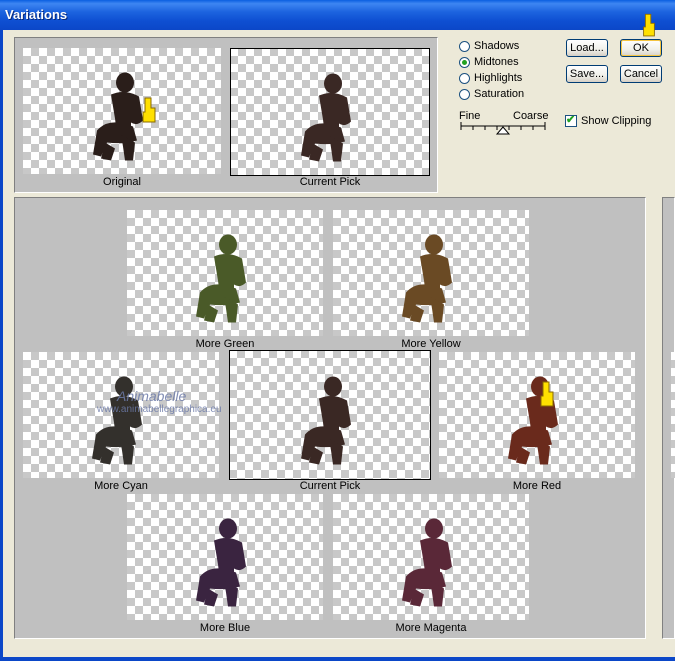 Image resolution: width=675 pixels, height=661 pixels. What do you see at coordinates (36, 14) in the screenshot?
I see `window-title: Variations` at bounding box center [36, 14].